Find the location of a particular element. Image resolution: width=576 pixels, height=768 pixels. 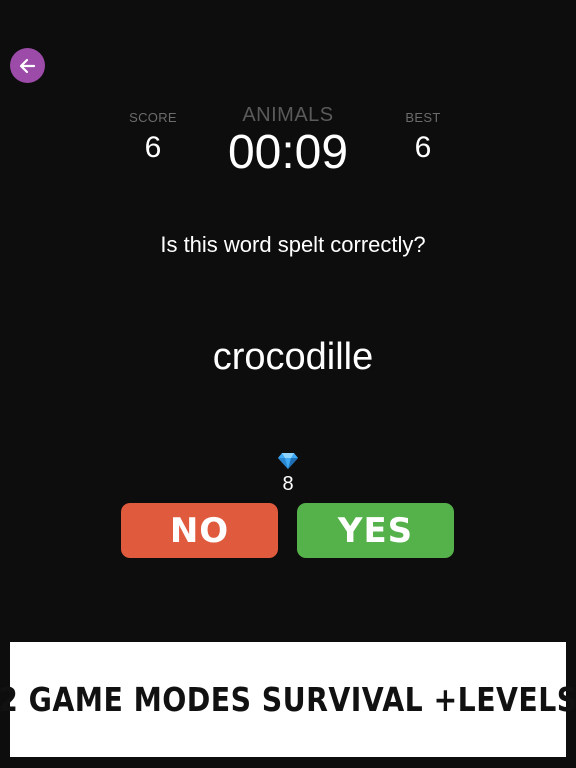

no-button: NO is located at coordinates (199, 530).